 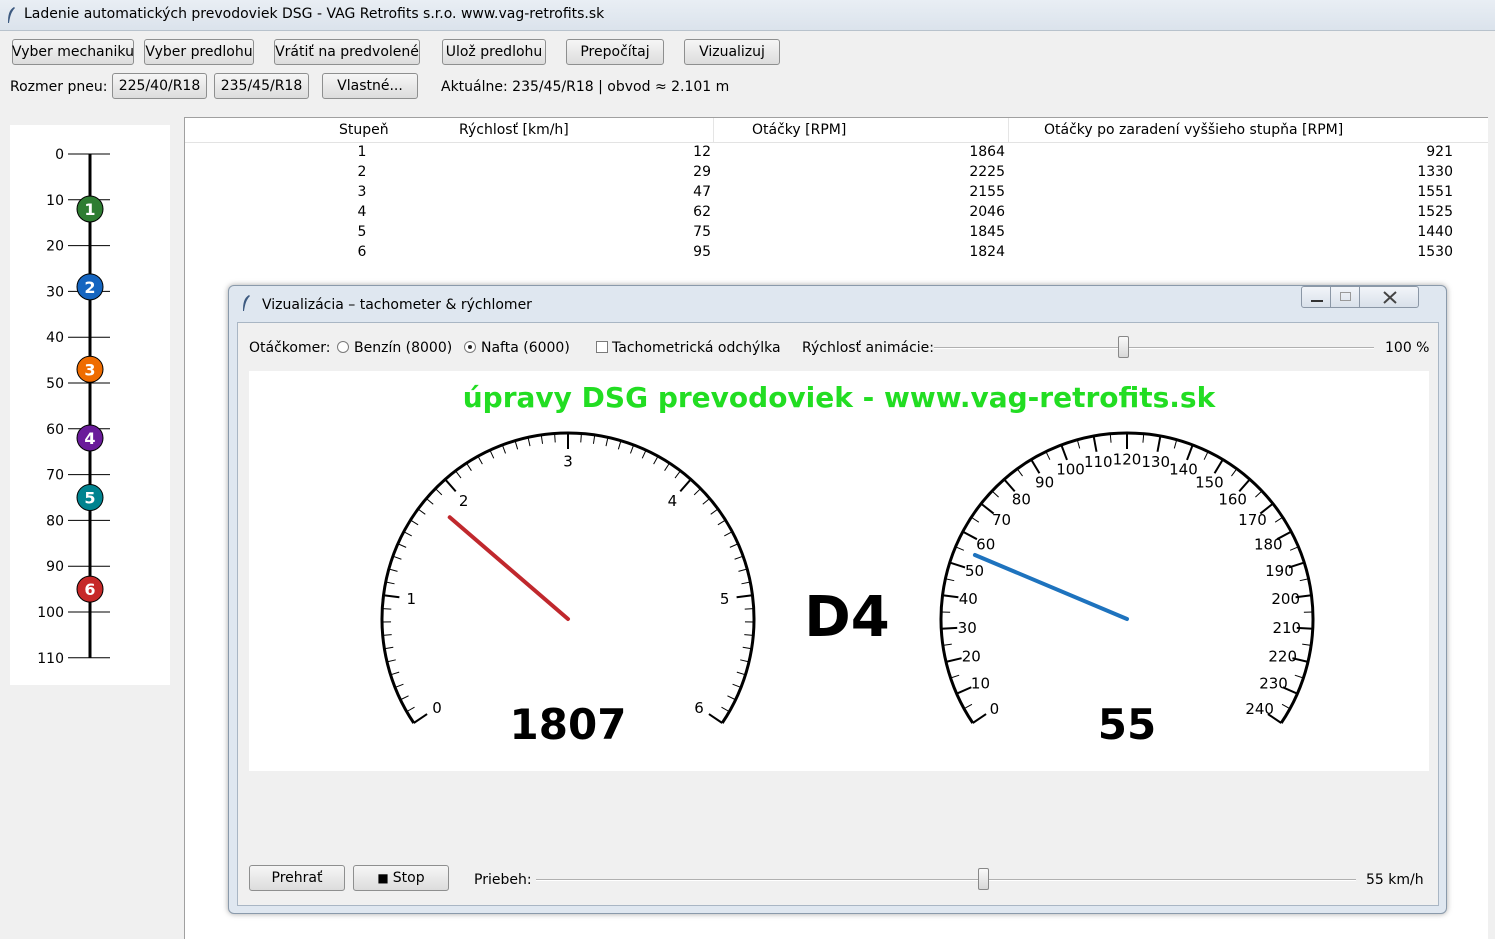 What do you see at coordinates (980, 684) in the screenshot?
I see `speed-tick-label: 10` at bounding box center [980, 684].